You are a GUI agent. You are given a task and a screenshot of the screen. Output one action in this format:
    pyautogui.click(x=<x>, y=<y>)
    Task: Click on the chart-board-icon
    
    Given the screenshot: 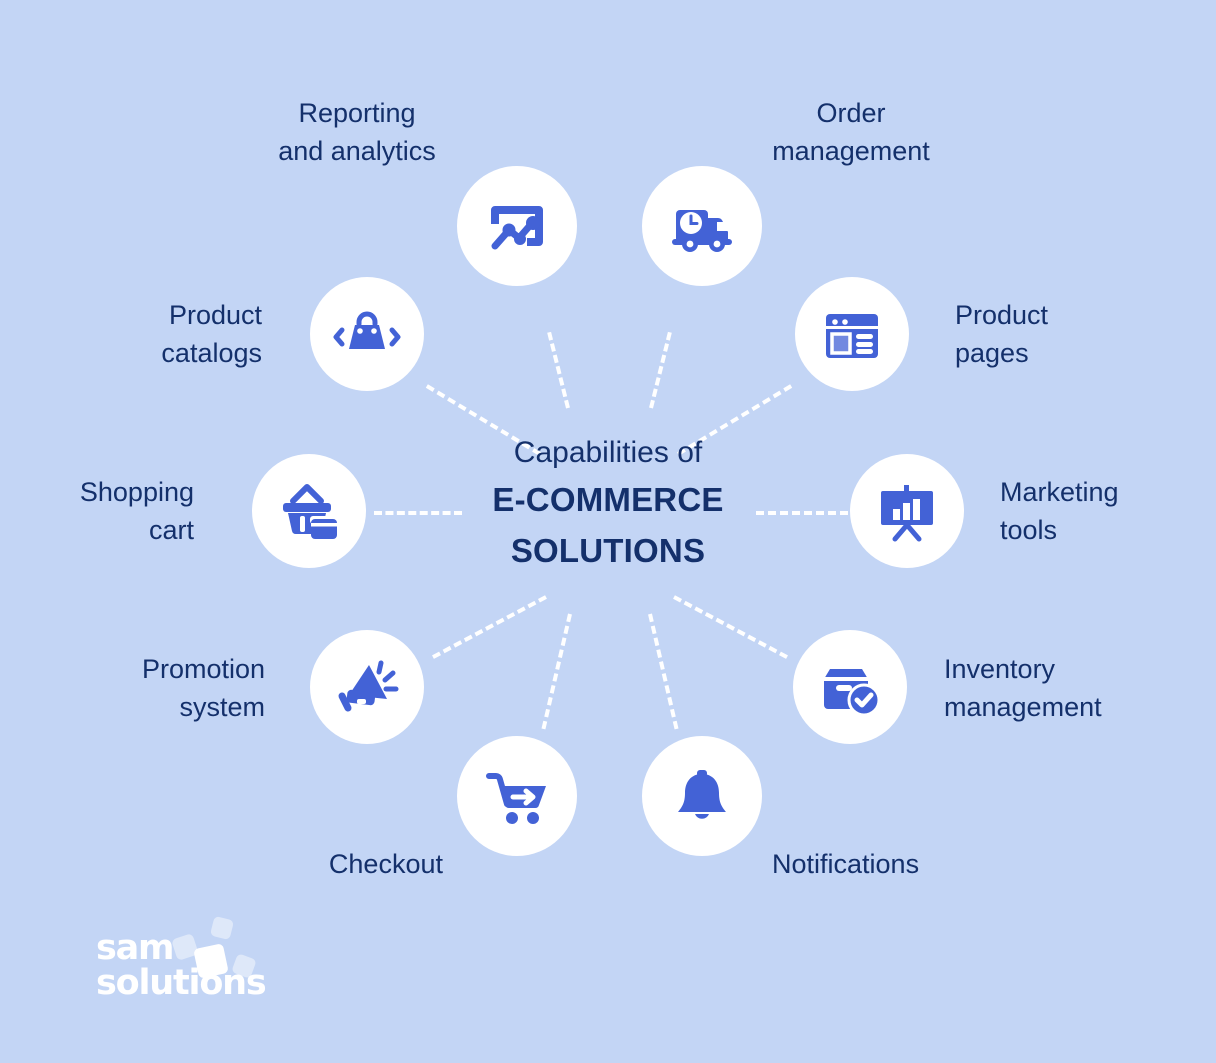 What is the action you would take?
    pyautogui.click(x=517, y=226)
    